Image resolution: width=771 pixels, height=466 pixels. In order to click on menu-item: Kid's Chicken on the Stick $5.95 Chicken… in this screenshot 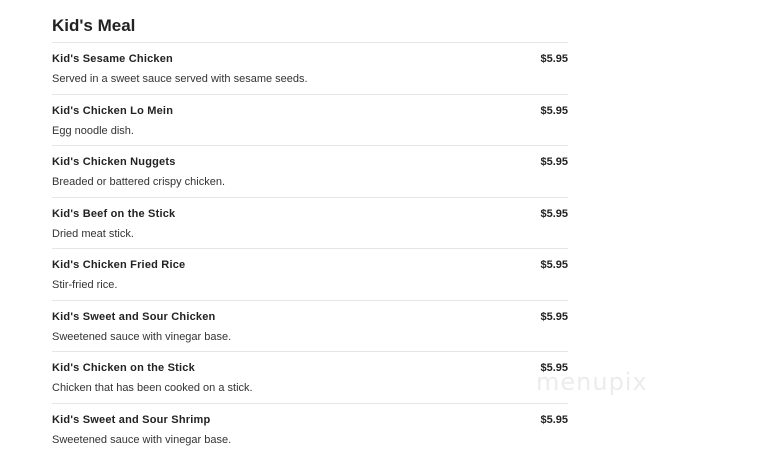, I will do `click(310, 378)`.